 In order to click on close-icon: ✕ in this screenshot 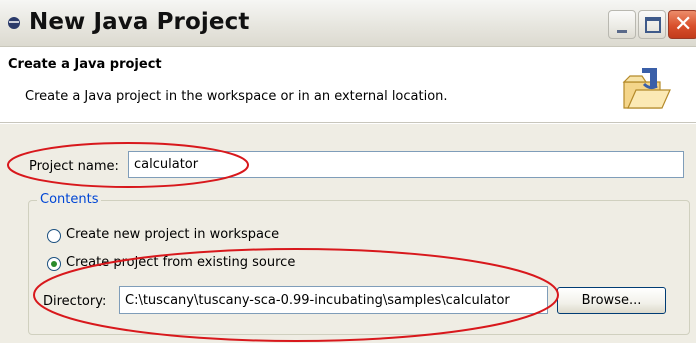, I will do `click(683, 24)`.